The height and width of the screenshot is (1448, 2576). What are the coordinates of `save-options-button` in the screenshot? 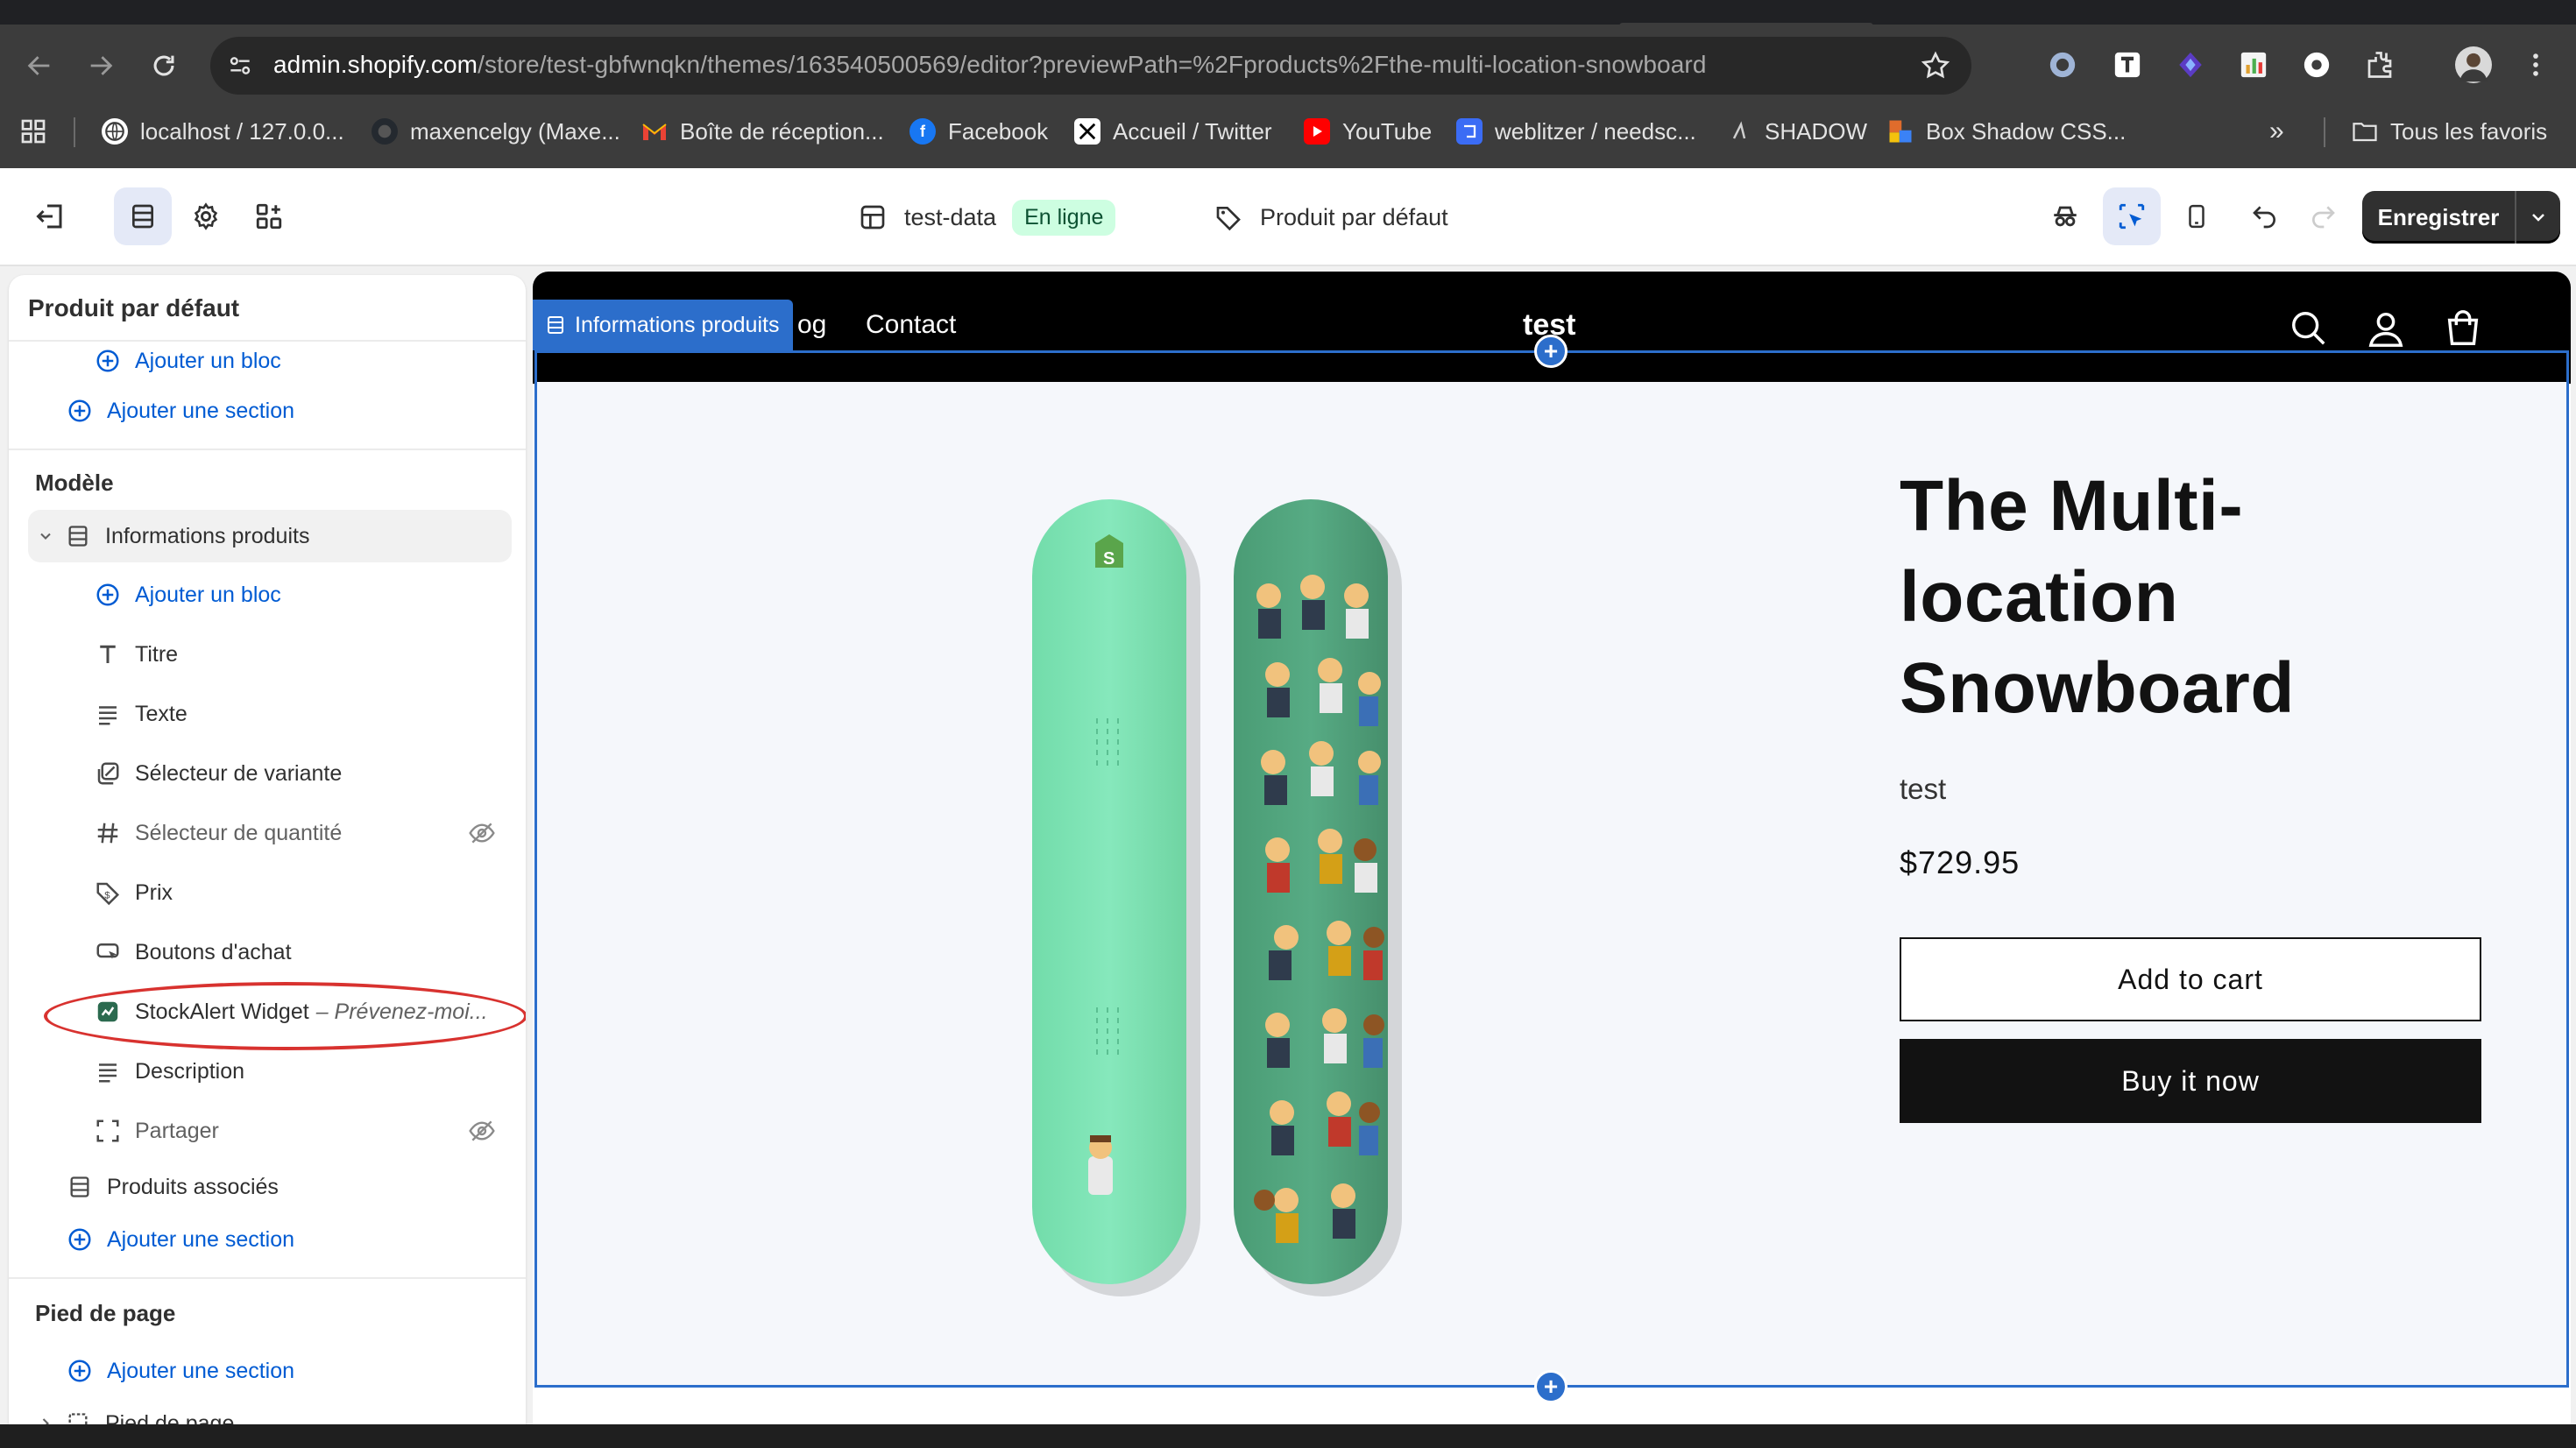 It's located at (2538, 218).